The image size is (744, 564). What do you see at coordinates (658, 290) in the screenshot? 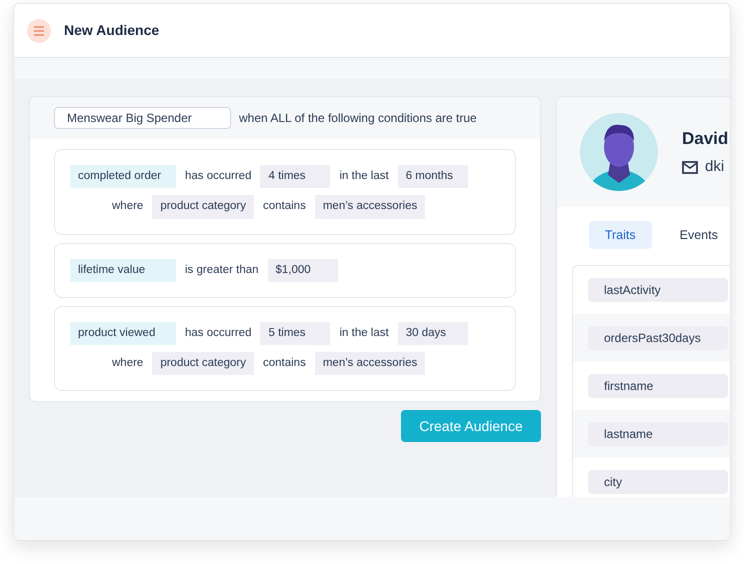
I see `trait-name: lastActivity` at bounding box center [658, 290].